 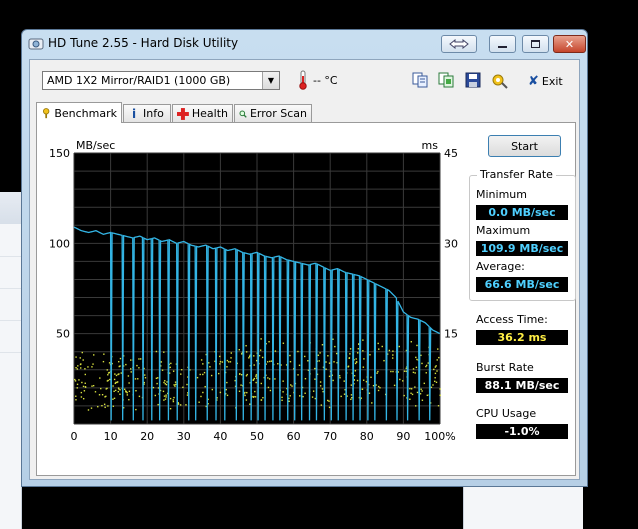 I want to click on tab-label: Error Scan, so click(x=278, y=113).